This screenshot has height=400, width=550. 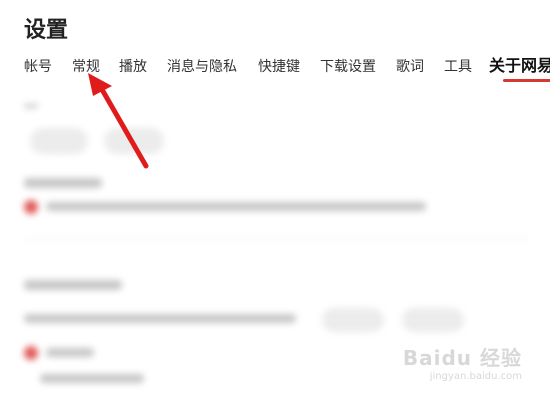 What do you see at coordinates (31, 106) in the screenshot?
I see `blurred-mark` at bounding box center [31, 106].